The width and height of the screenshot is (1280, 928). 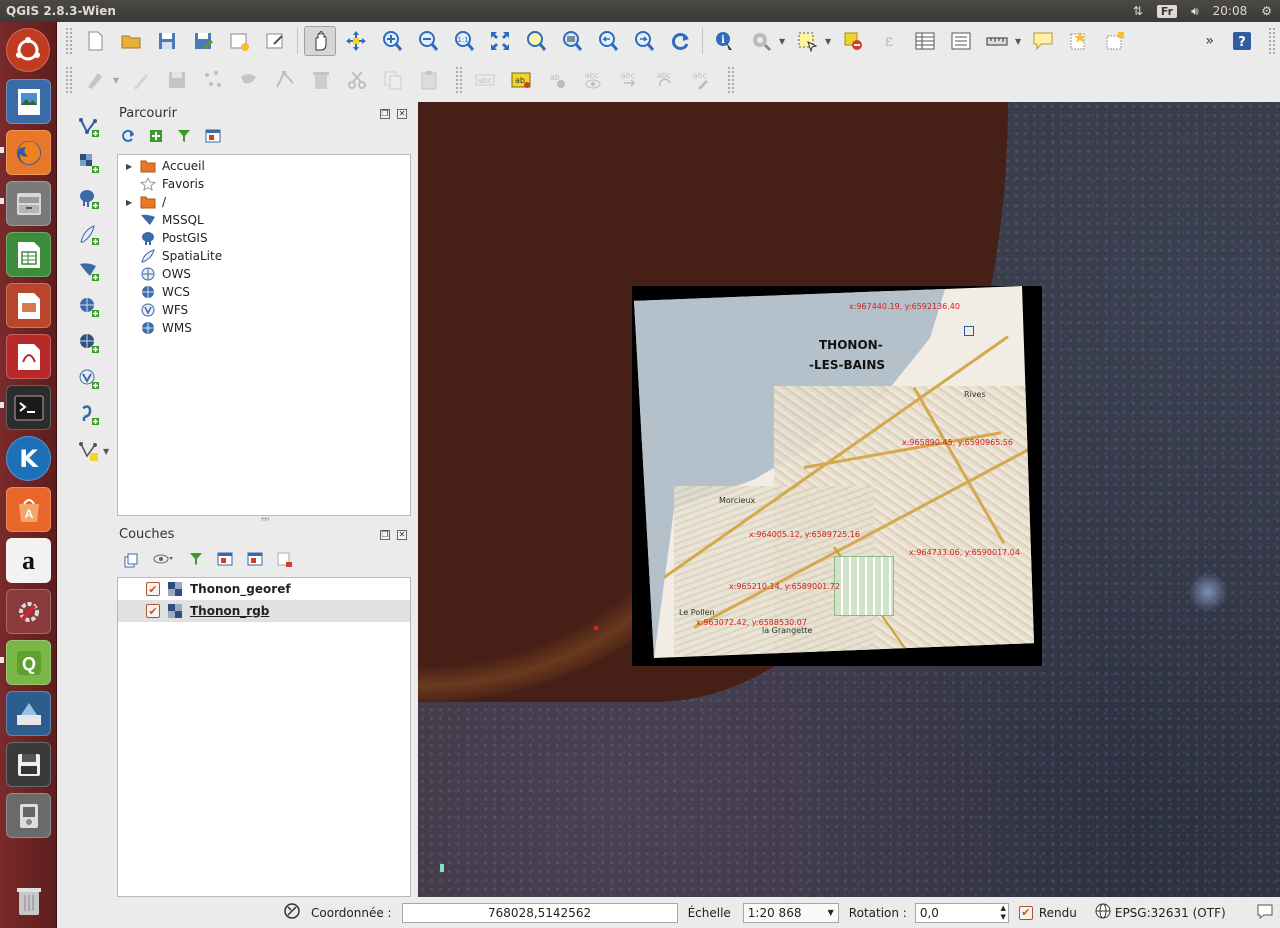 What do you see at coordinates (402, 535) in the screenshot?
I see `layers-panel-close-button: ✕` at bounding box center [402, 535].